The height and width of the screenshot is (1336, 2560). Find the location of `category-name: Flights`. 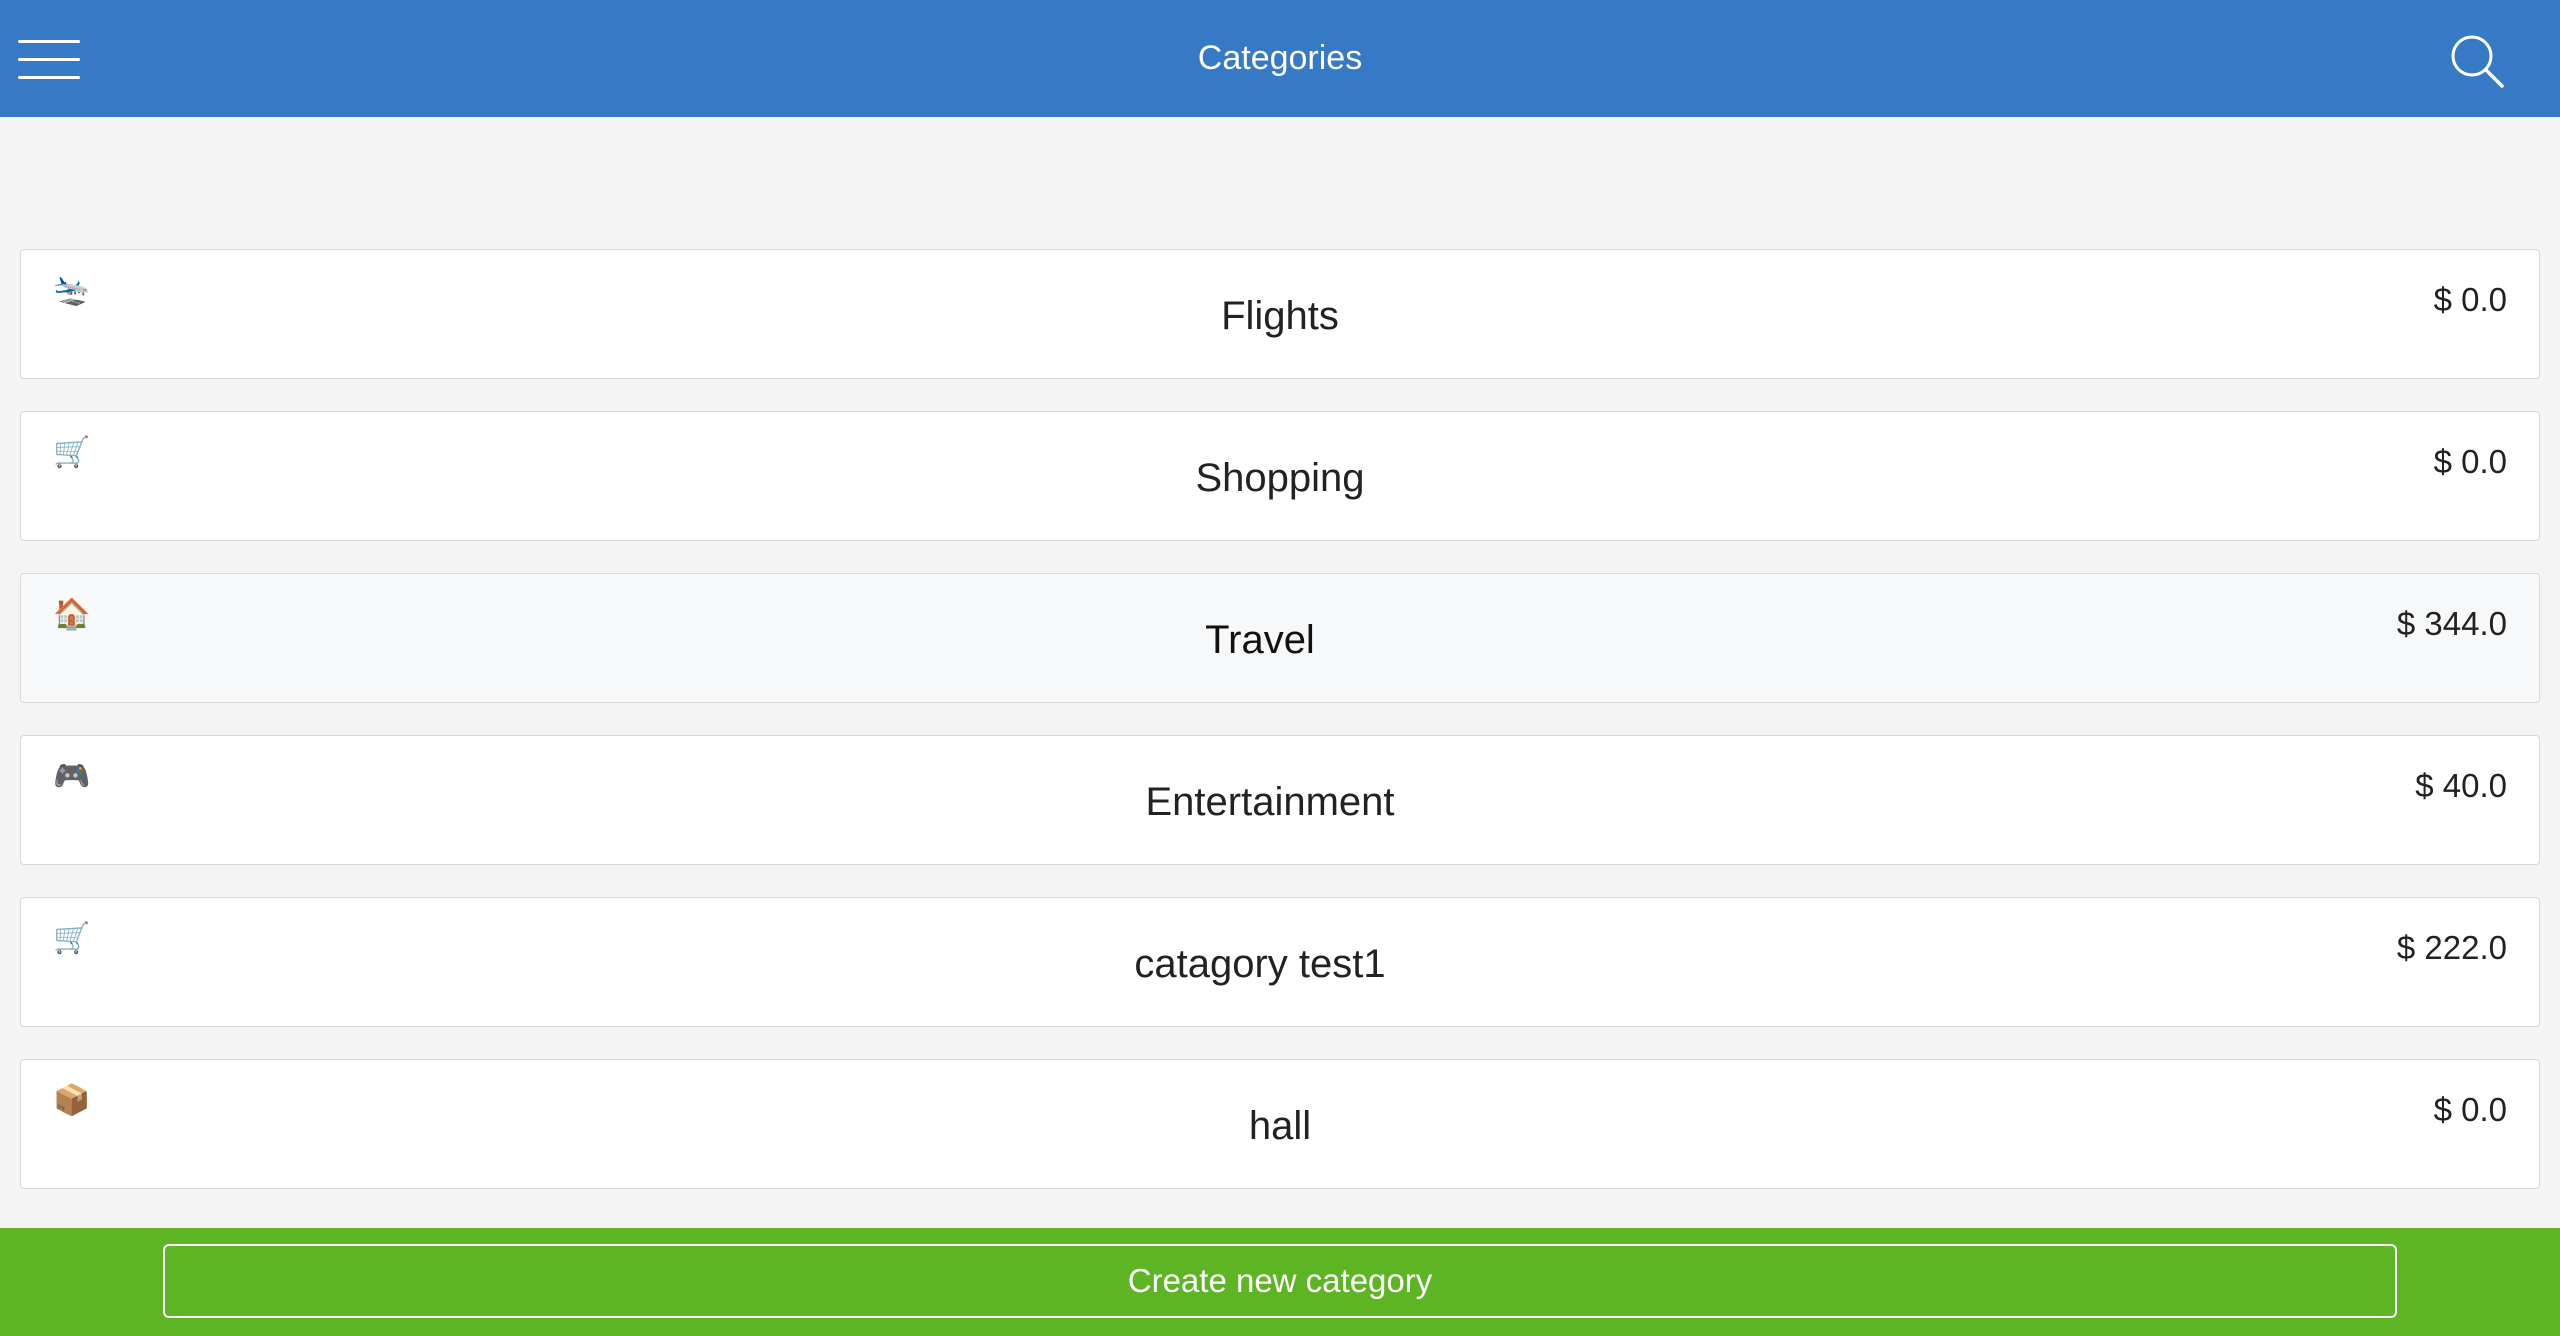

category-name: Flights is located at coordinates (1280, 316).